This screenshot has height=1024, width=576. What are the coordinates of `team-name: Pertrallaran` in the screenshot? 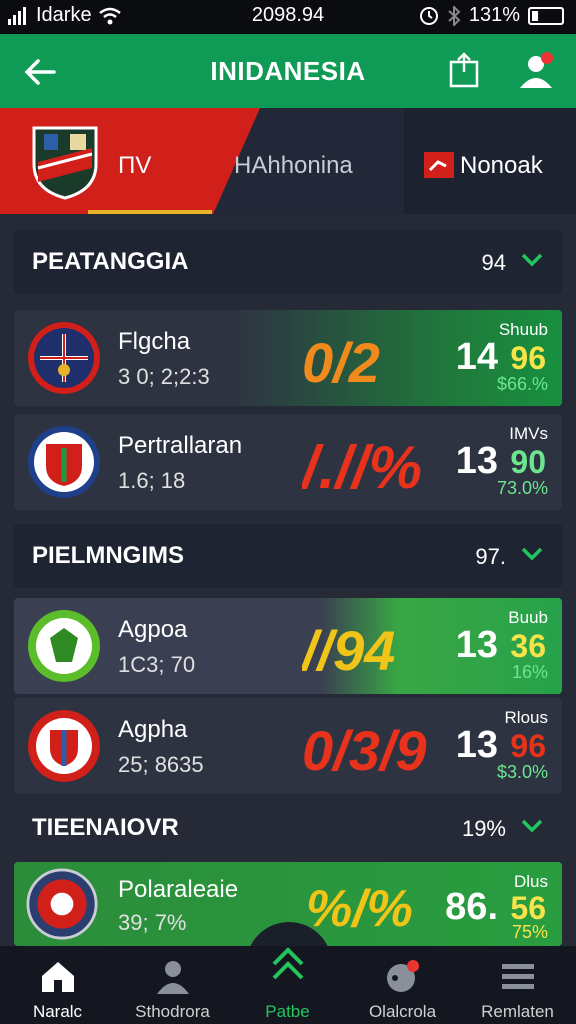 It's located at (180, 445).